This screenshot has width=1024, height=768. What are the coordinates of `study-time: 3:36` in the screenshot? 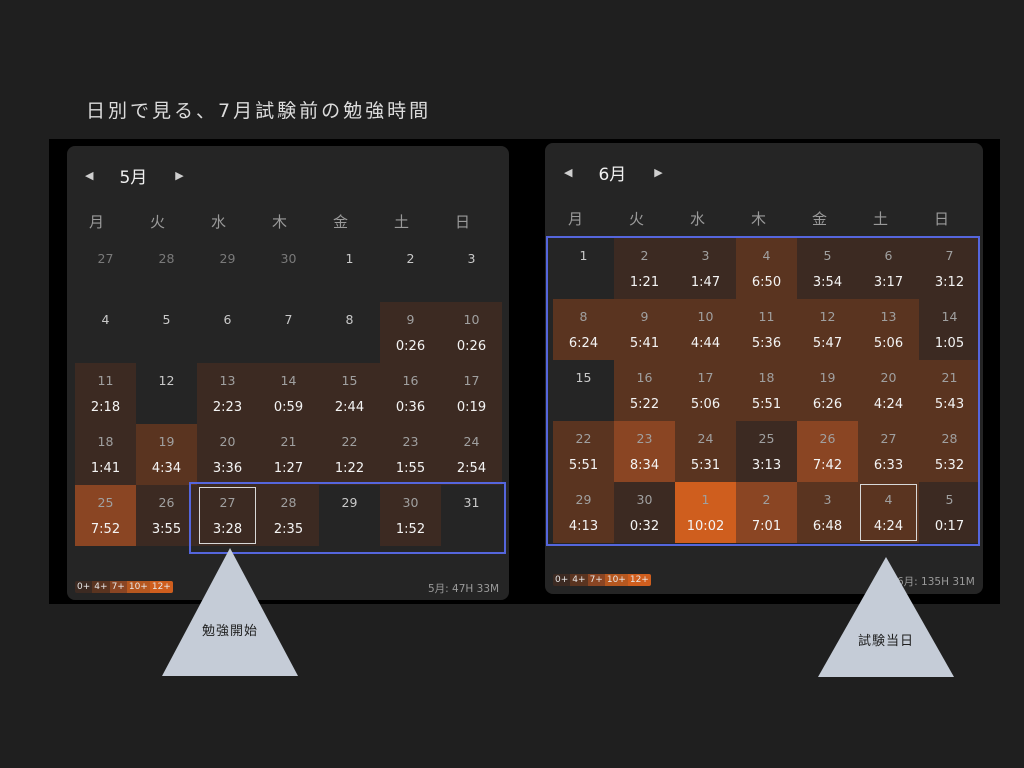 It's located at (227, 468).